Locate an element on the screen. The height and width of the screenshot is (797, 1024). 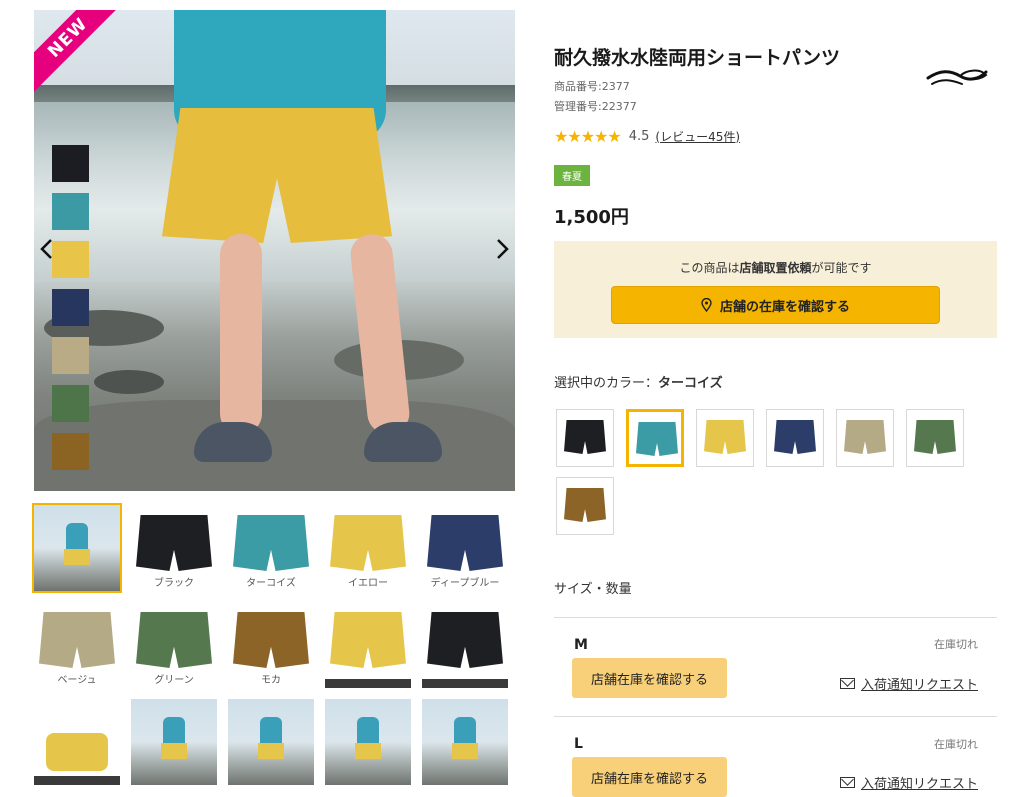
restock-notify-link-m: 入荷通知リクエスト is located at coordinates (908, 683).